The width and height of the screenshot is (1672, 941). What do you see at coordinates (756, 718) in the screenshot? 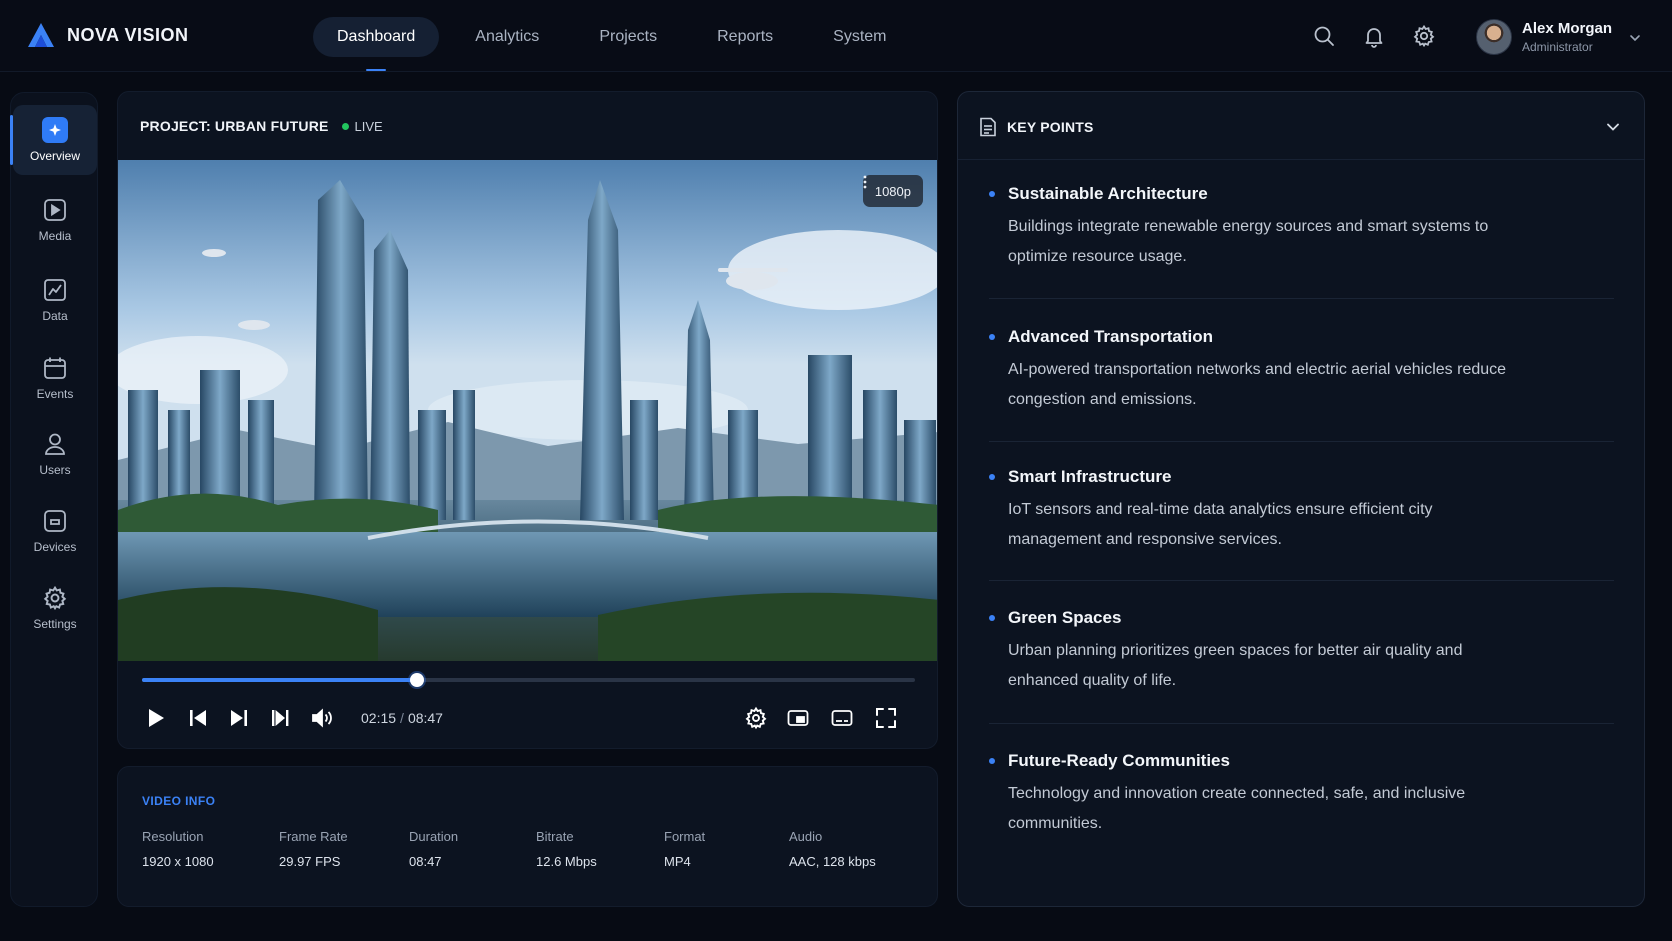
I see `settings-icon` at bounding box center [756, 718].